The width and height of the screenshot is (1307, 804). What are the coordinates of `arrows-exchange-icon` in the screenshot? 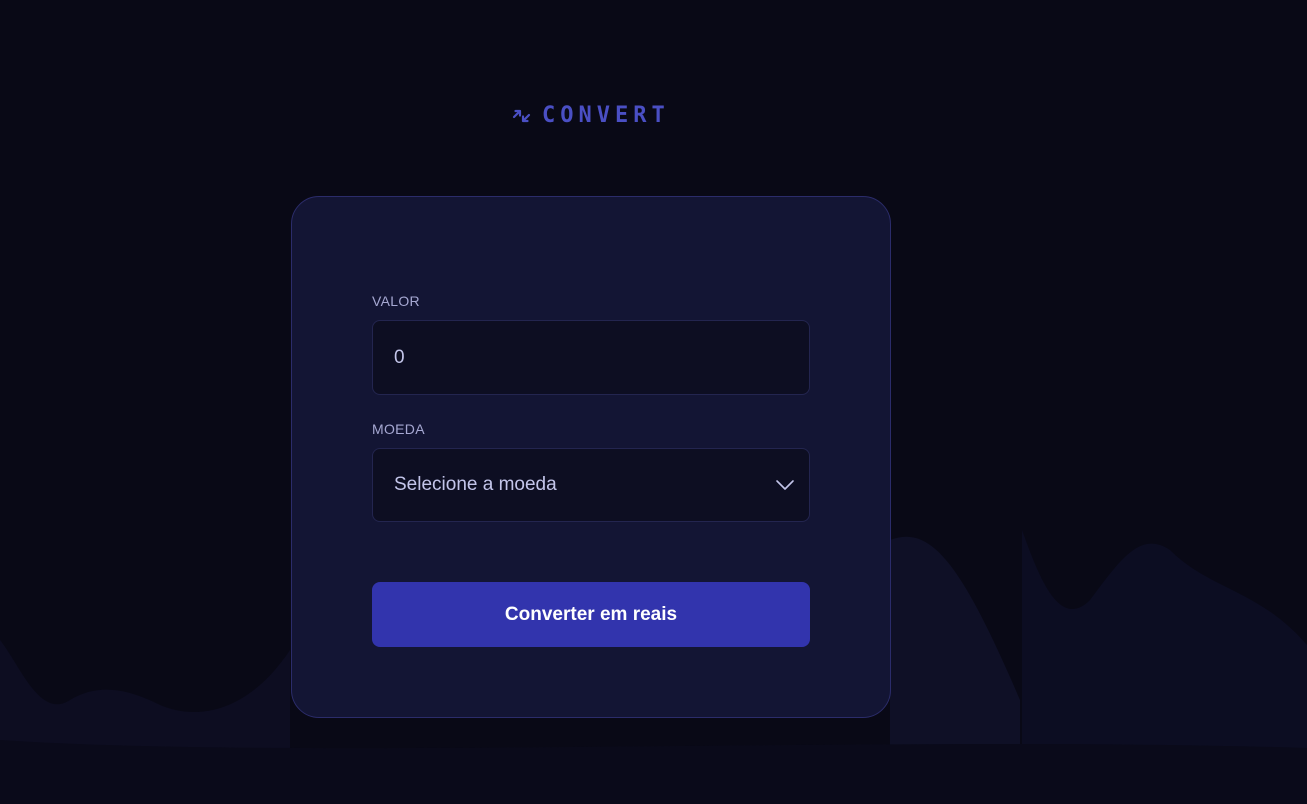 It's located at (521, 115).